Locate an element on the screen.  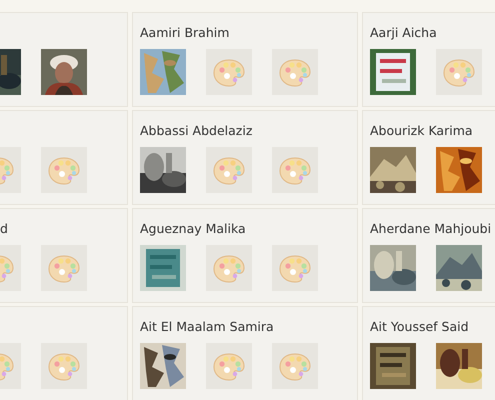
artist-name: Aamiri Brahim is located at coordinates (248, 33).